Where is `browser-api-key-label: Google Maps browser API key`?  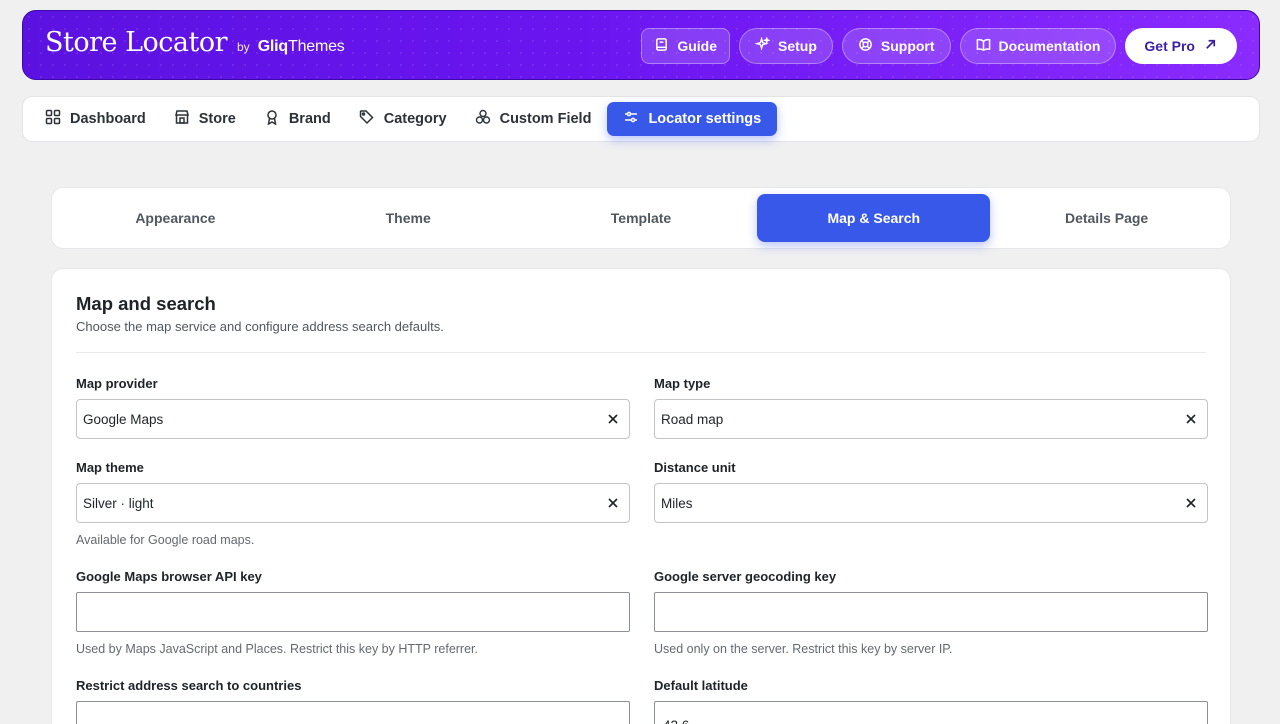
browser-api-key-label: Google Maps browser API key is located at coordinates (169, 576).